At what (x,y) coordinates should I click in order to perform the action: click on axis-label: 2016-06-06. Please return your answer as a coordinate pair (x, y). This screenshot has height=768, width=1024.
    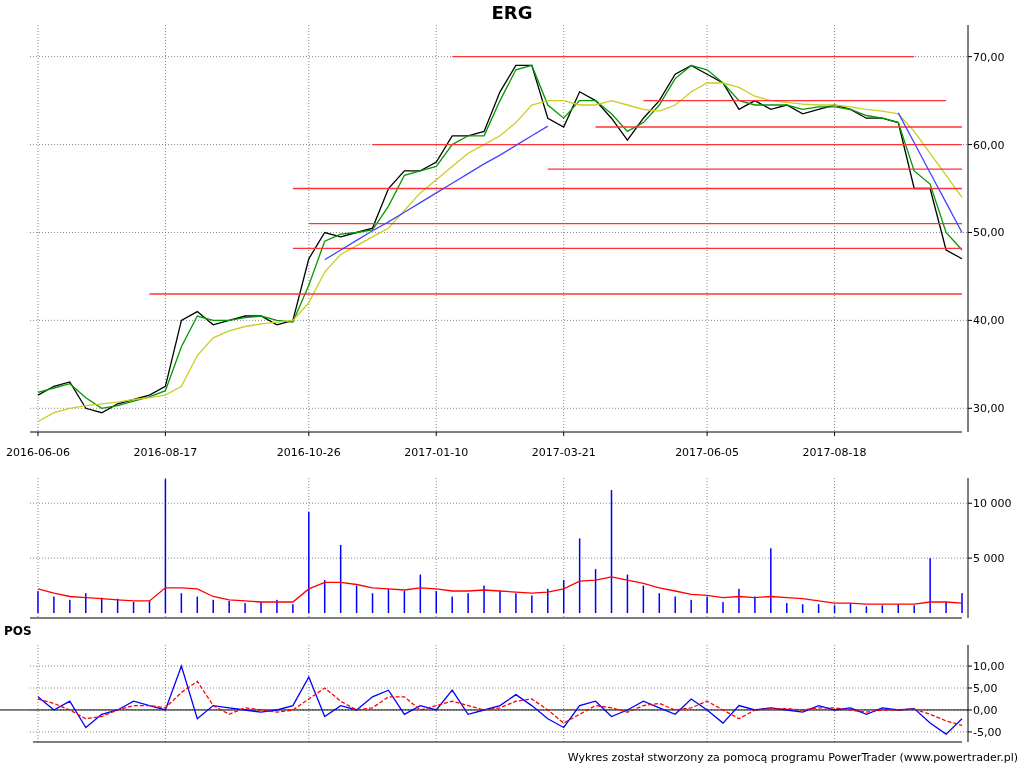
    Looking at the image, I should click on (38, 452).